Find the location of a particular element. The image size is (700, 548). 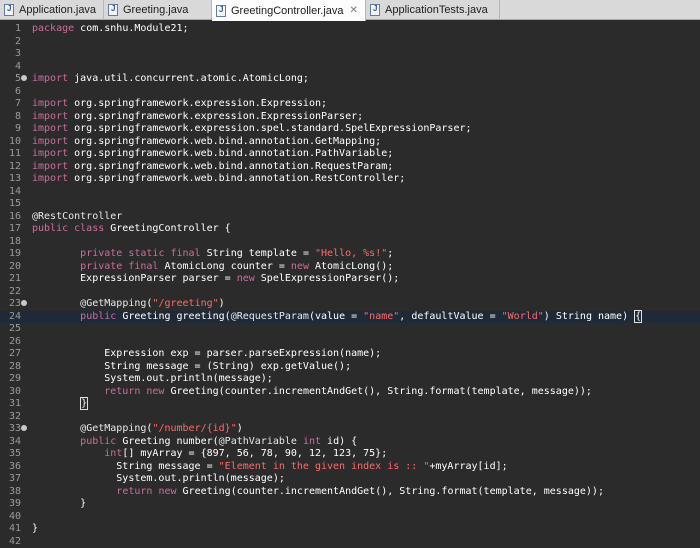

keyword-token: int is located at coordinates (312, 441).